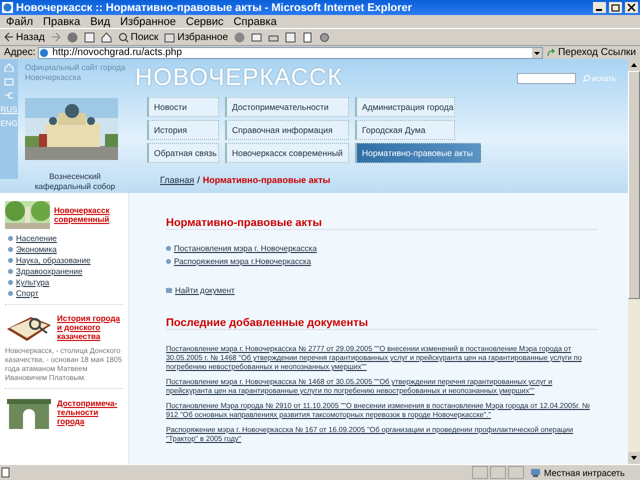 This screenshot has width=640, height=480. What do you see at coordinates (308, 37) in the screenshot?
I see `document-icon` at bounding box center [308, 37].